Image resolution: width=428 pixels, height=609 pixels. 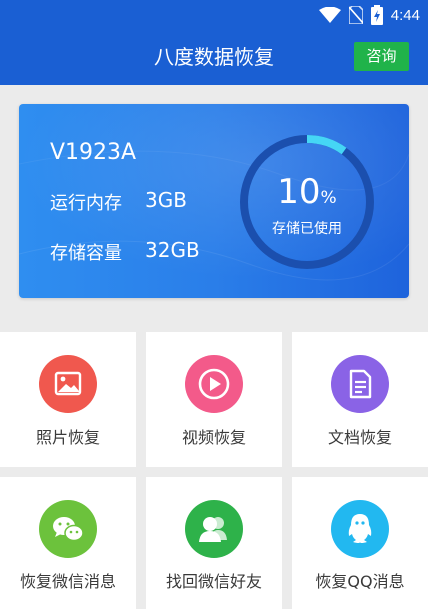 I want to click on device-model: V1923A, so click(x=93, y=152).